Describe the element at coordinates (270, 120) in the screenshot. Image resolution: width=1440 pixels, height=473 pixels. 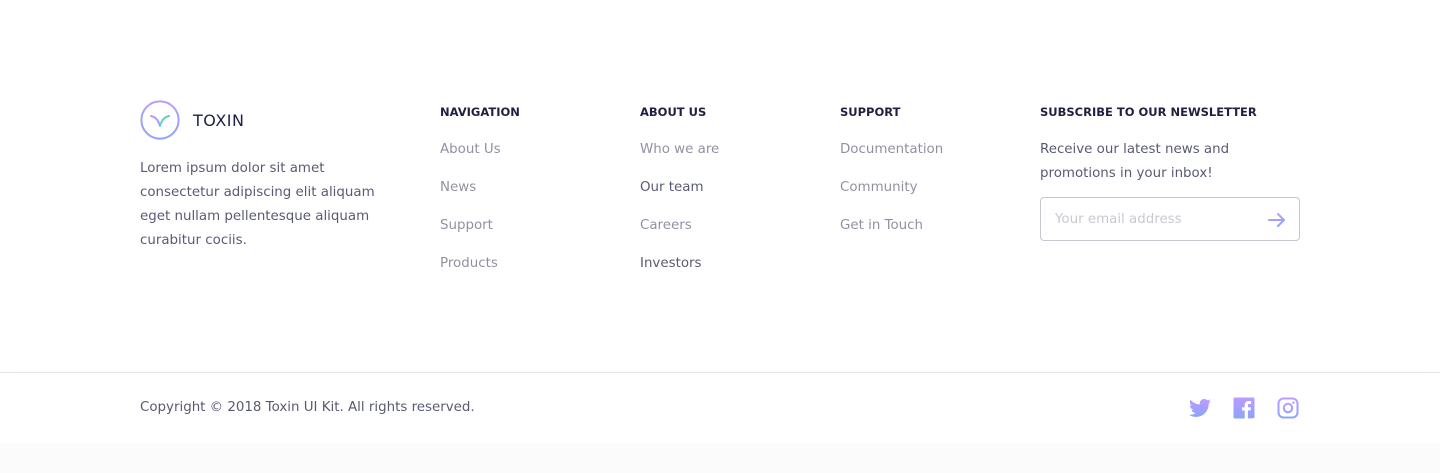
I see `logo: TOXIN` at that location.